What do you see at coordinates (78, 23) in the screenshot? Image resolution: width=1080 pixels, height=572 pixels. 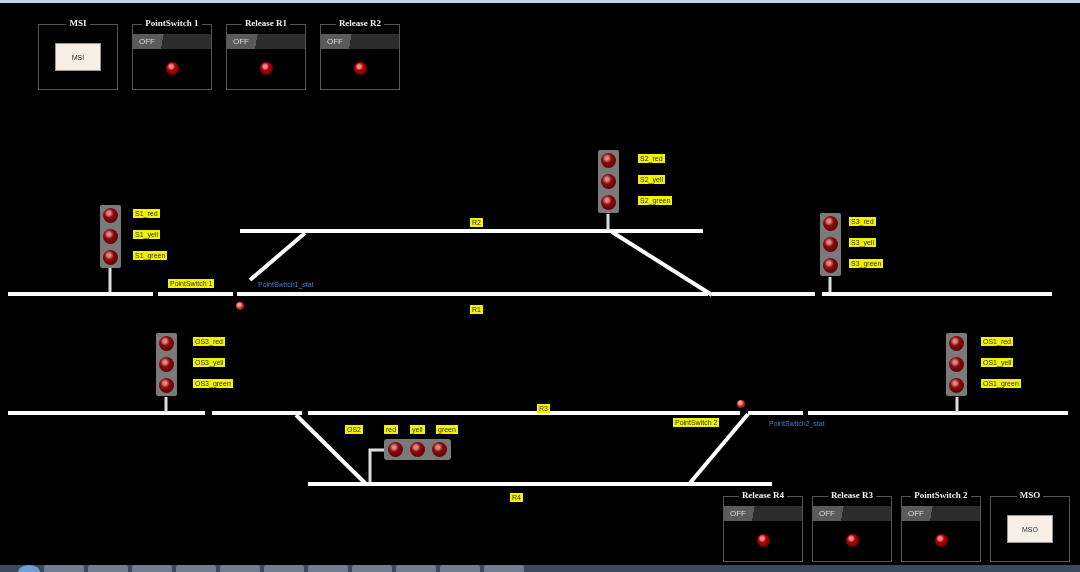 I see `panel-title: MSI` at bounding box center [78, 23].